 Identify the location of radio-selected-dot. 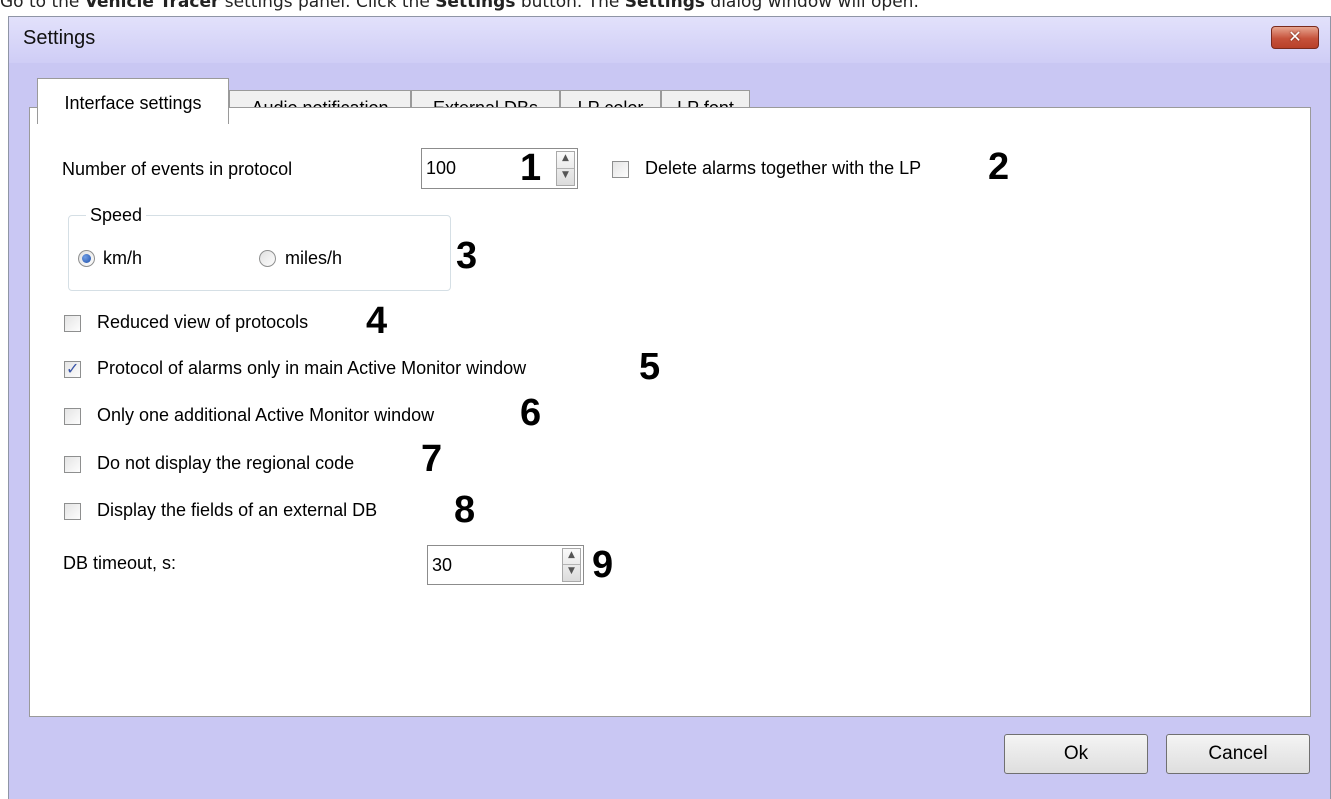
(86, 258).